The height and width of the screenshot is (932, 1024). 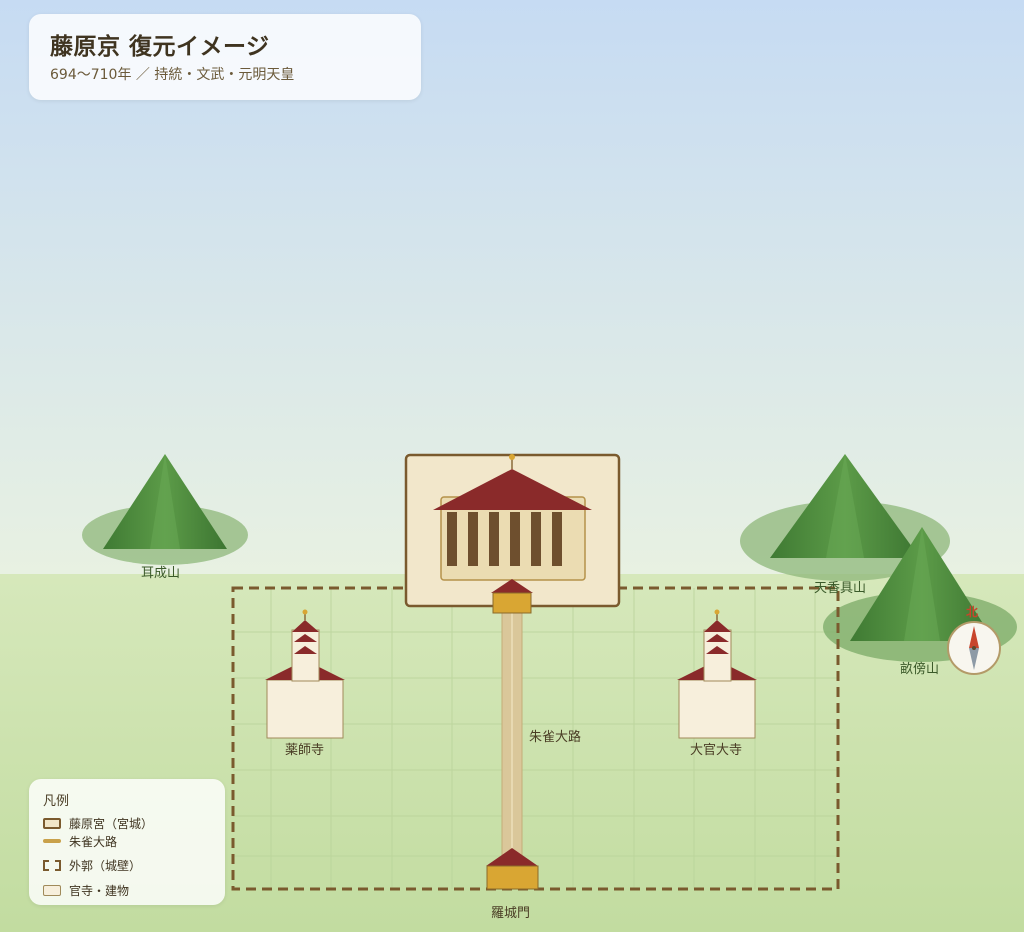 What do you see at coordinates (161, 573) in the screenshot?
I see `label-miminashi: 耳成山` at bounding box center [161, 573].